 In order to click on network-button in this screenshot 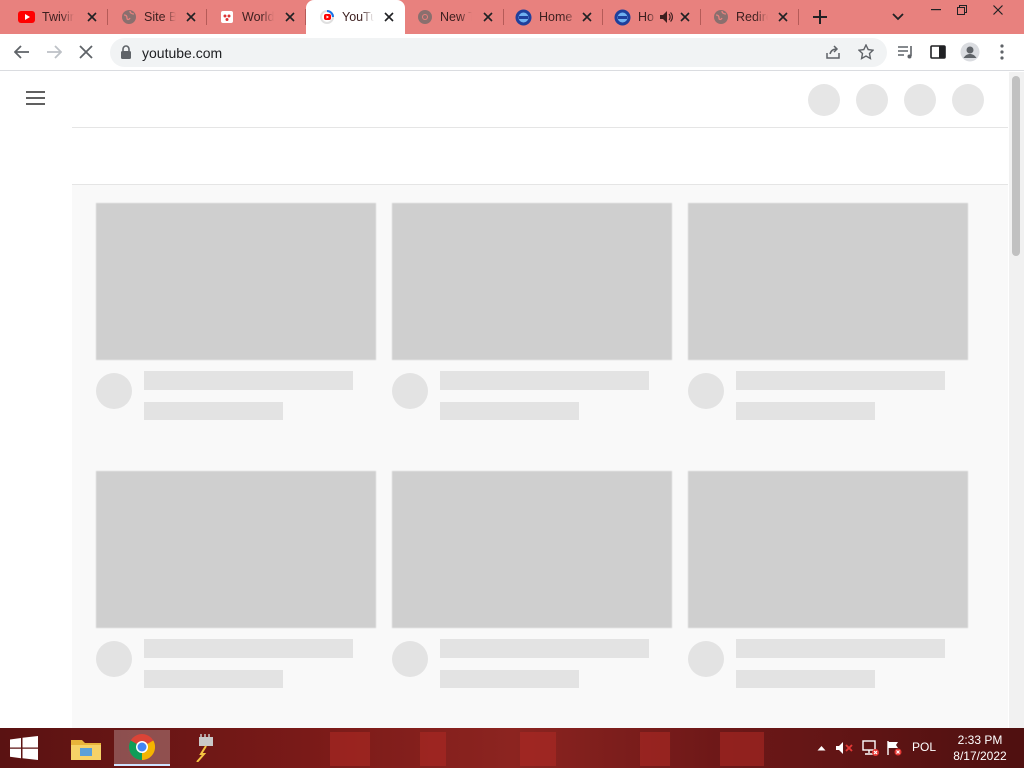, I will do `click(870, 748)`.